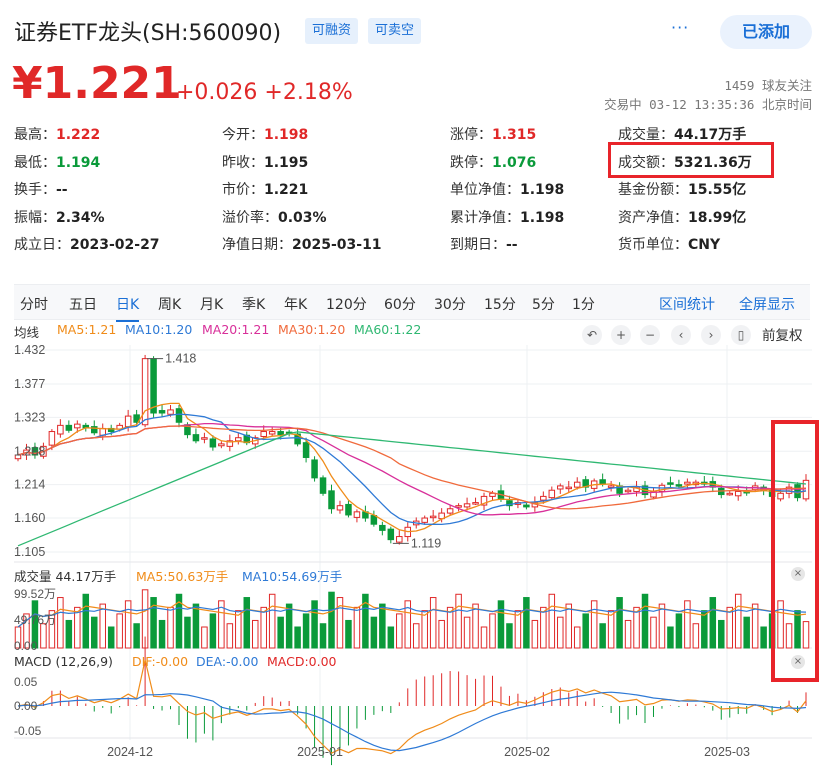 Image resolution: width=820 pixels, height=770 pixels. What do you see at coordinates (29, 417) in the screenshot?
I see `y-tick-label: 1.323` at bounding box center [29, 417].